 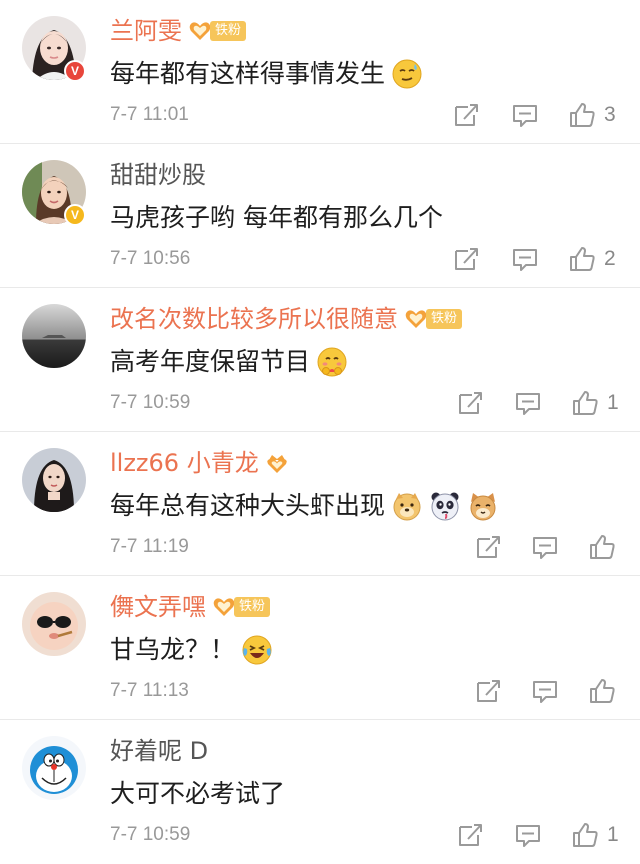 What do you see at coordinates (407, 506) in the screenshot?
I see `doge-emoji` at bounding box center [407, 506].